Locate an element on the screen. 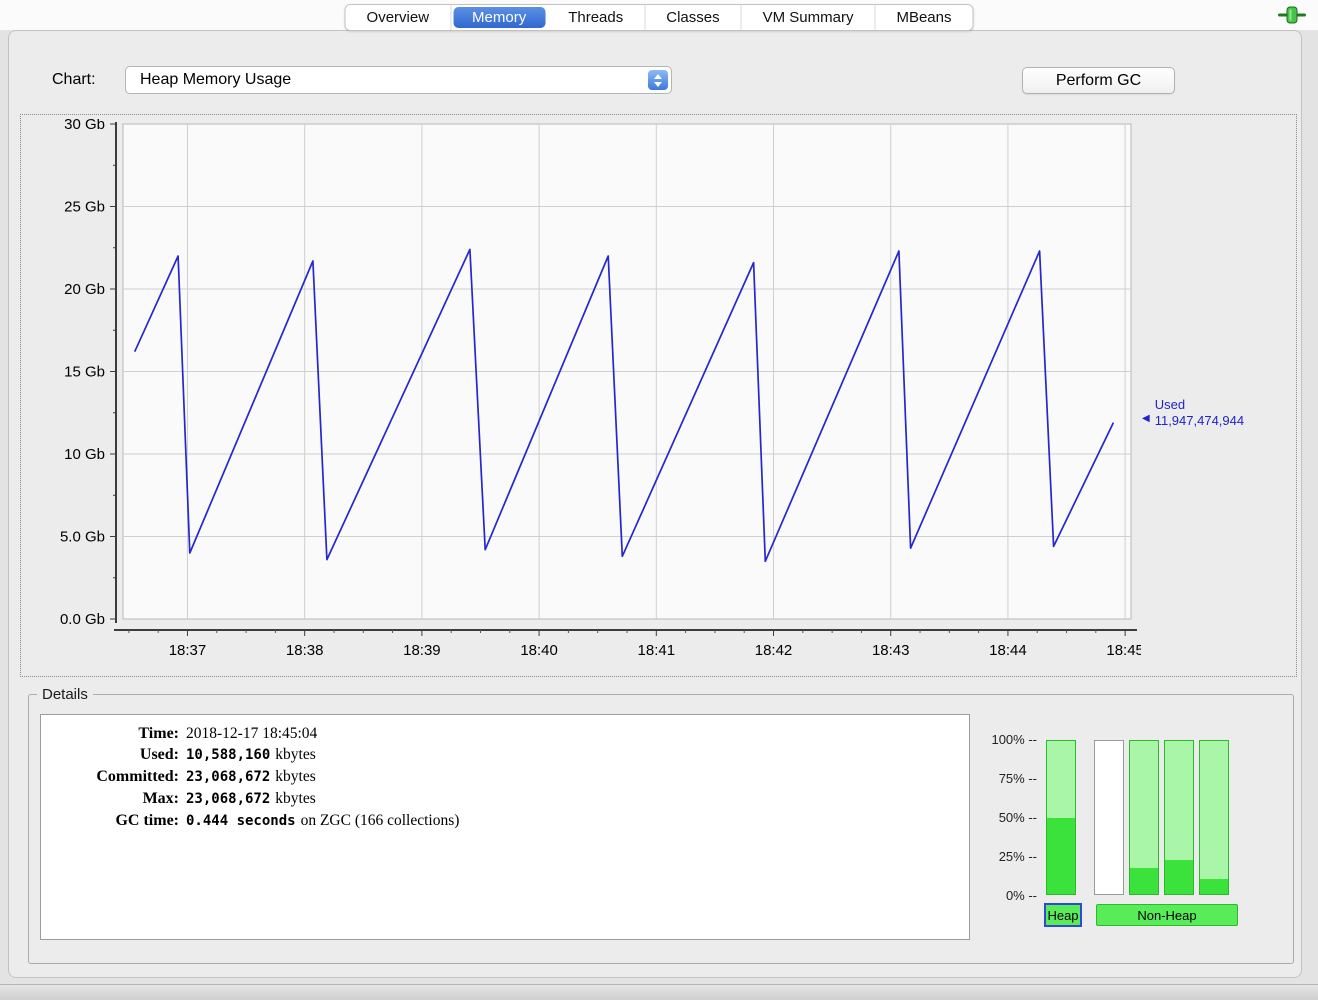 The width and height of the screenshot is (1318, 1000). tab-vm-summary: VM Summary is located at coordinates (808, 17).